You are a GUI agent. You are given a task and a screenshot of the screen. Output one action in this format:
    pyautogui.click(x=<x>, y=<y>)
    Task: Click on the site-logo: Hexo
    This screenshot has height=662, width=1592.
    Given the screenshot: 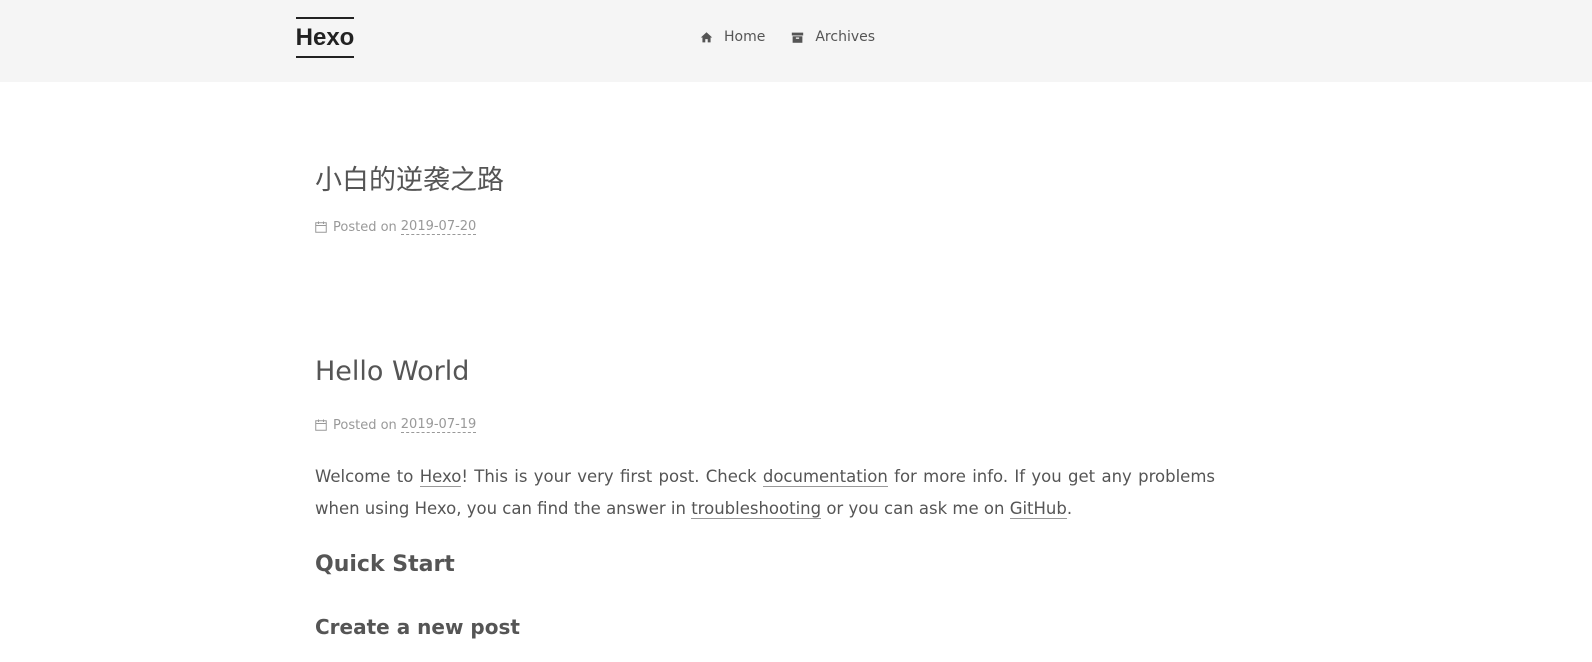 What is the action you would take?
    pyautogui.click(x=325, y=37)
    